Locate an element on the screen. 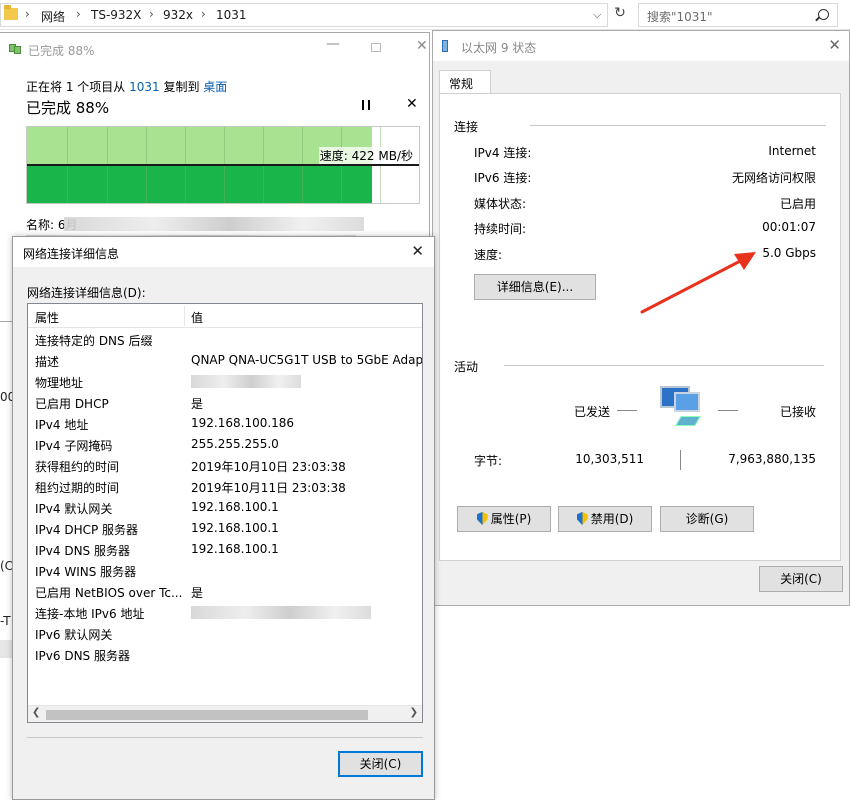  close-button: ✕ is located at coordinates (422, 46).